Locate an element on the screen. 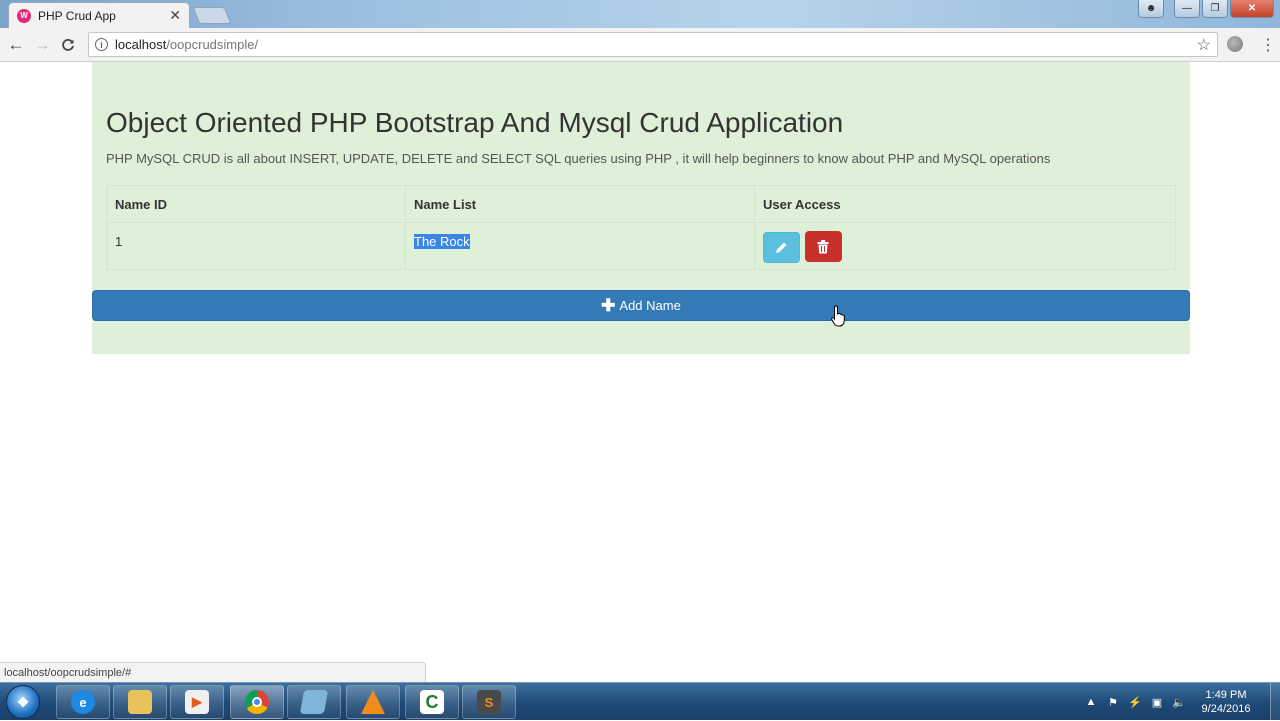 The height and width of the screenshot is (721, 1280). show-hidden-icons-icon: ▲ is located at coordinates (1091, 702).